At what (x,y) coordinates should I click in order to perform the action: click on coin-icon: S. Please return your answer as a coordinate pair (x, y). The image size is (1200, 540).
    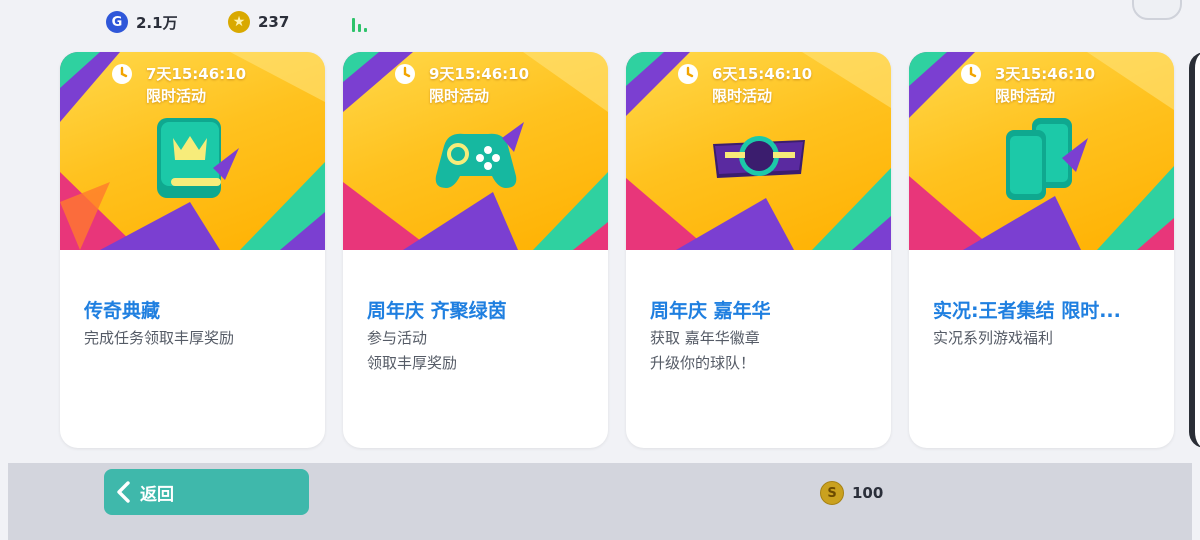
    Looking at the image, I should click on (832, 493).